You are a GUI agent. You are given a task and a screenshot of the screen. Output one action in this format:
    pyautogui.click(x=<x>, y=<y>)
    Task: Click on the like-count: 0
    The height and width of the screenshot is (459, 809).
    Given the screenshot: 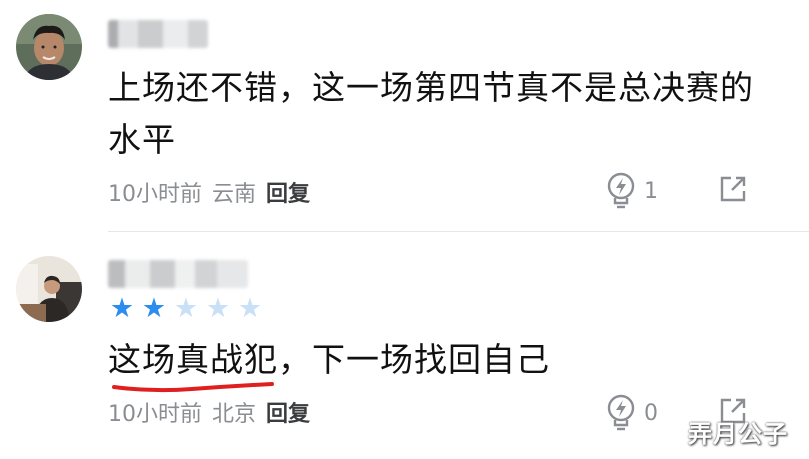 What is the action you would take?
    pyautogui.click(x=651, y=413)
    